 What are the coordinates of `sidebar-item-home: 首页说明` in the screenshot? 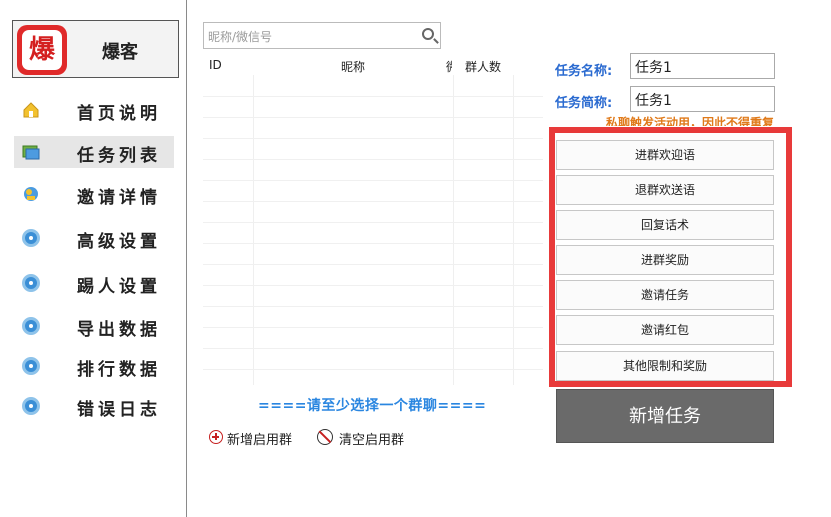 It's located at (94, 110).